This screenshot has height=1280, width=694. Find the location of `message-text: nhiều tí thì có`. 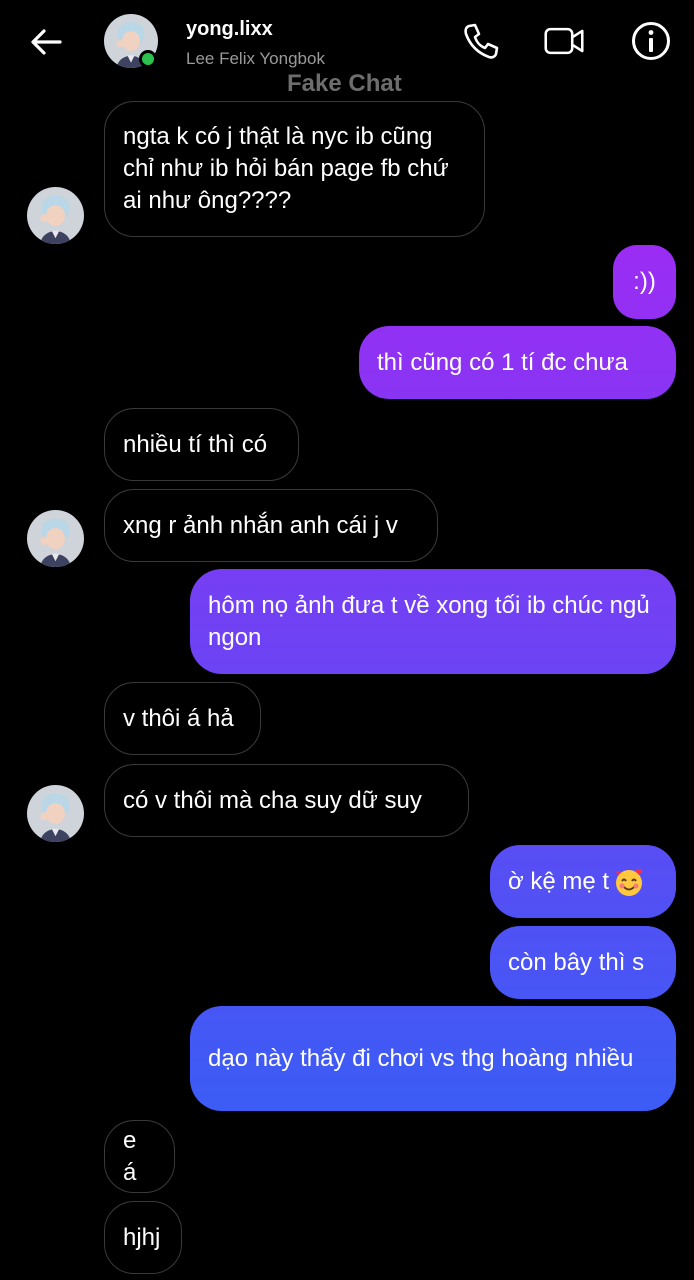

message-text: nhiều tí thì có is located at coordinates (195, 444).